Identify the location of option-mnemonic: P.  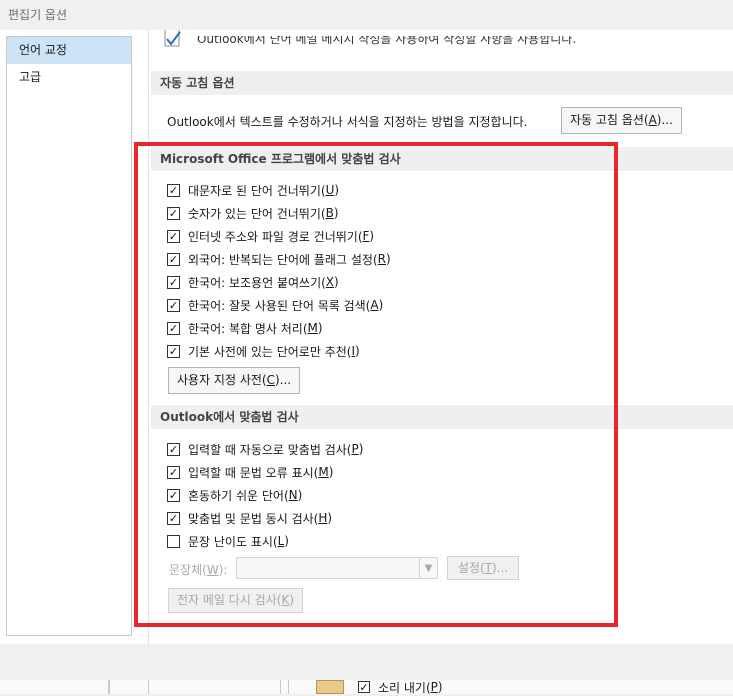
(434, 687).